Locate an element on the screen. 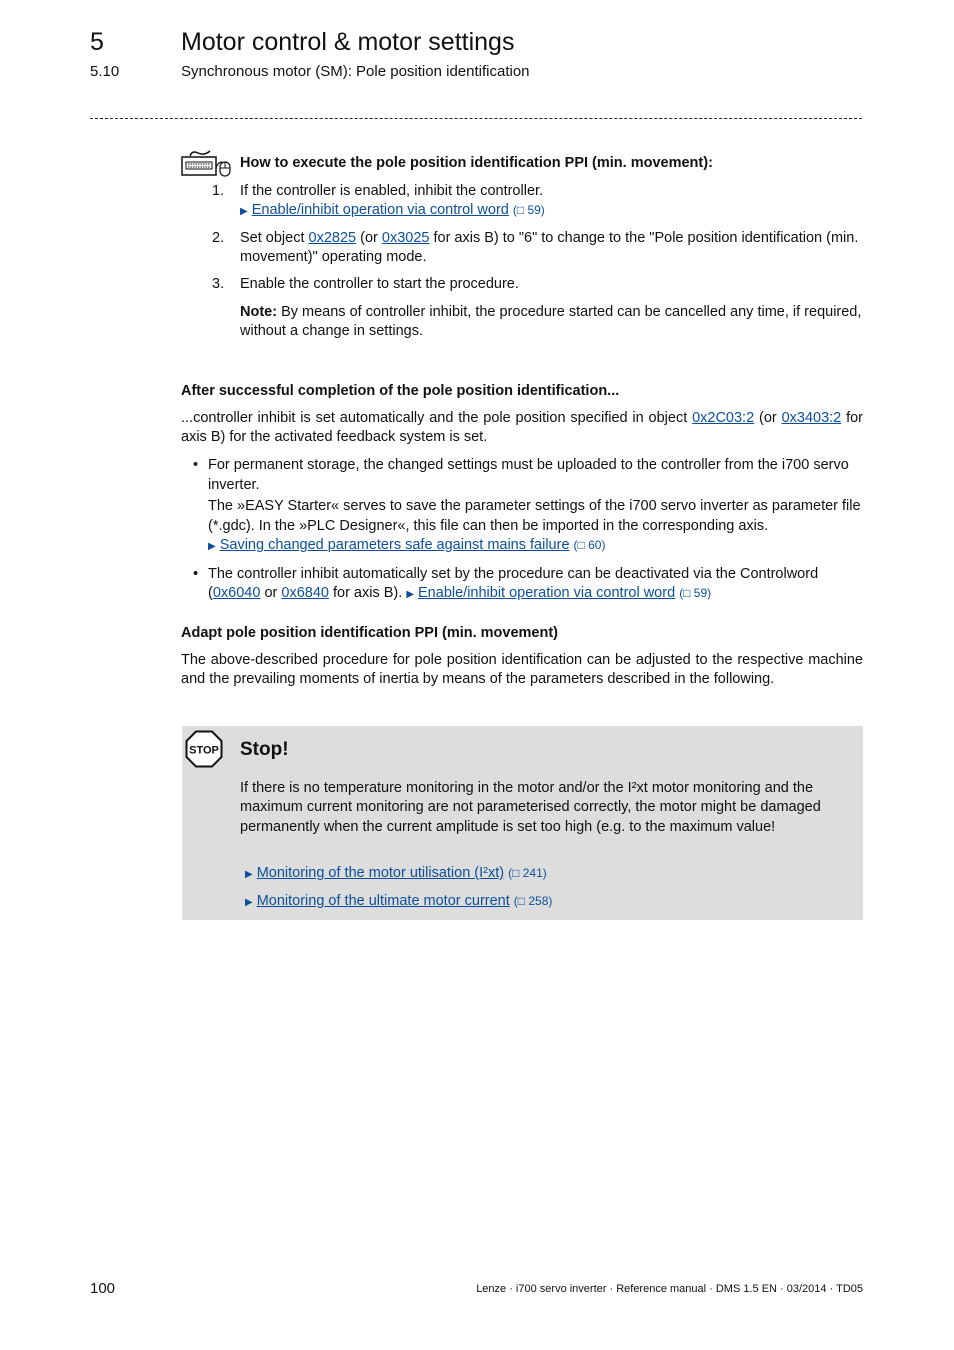 Image resolution: width=954 pixels, height=1350 pixels. object-0x2c03-2-link: 0x2C03:2 is located at coordinates (723, 418).